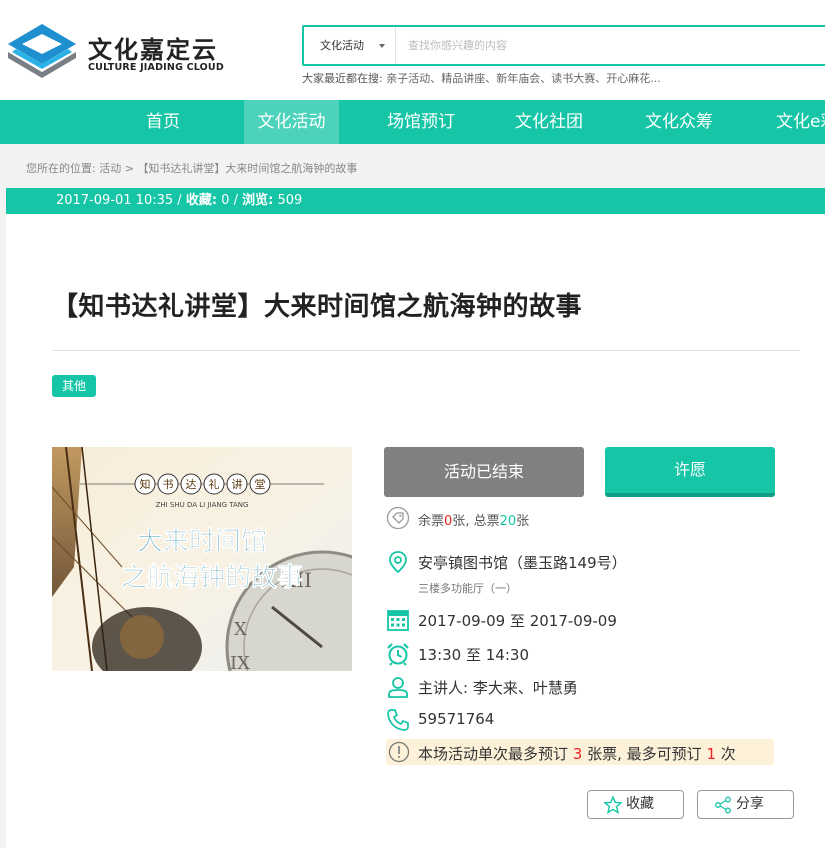 This screenshot has width=825, height=848. What do you see at coordinates (426, 350) in the screenshot?
I see `divider` at bounding box center [426, 350].